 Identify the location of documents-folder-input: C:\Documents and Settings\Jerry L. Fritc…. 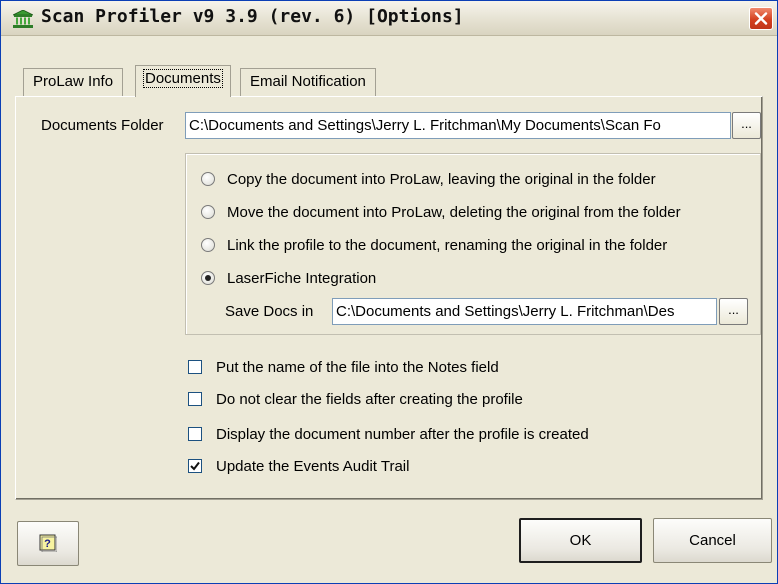
(458, 125).